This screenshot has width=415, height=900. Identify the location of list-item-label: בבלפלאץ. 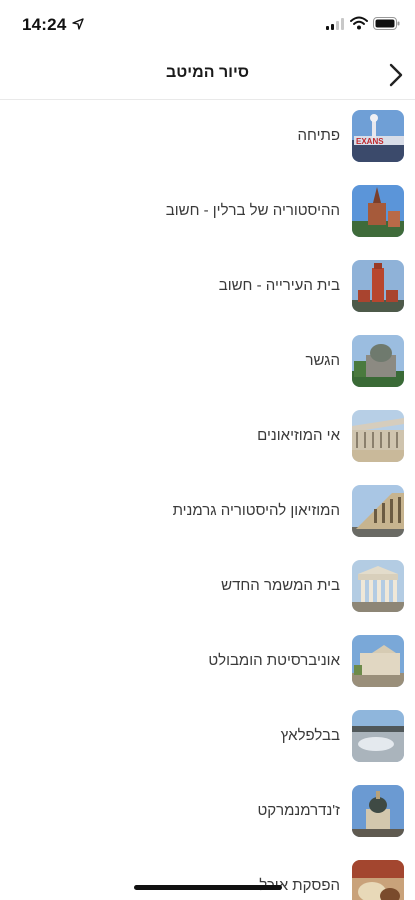
(310, 735).